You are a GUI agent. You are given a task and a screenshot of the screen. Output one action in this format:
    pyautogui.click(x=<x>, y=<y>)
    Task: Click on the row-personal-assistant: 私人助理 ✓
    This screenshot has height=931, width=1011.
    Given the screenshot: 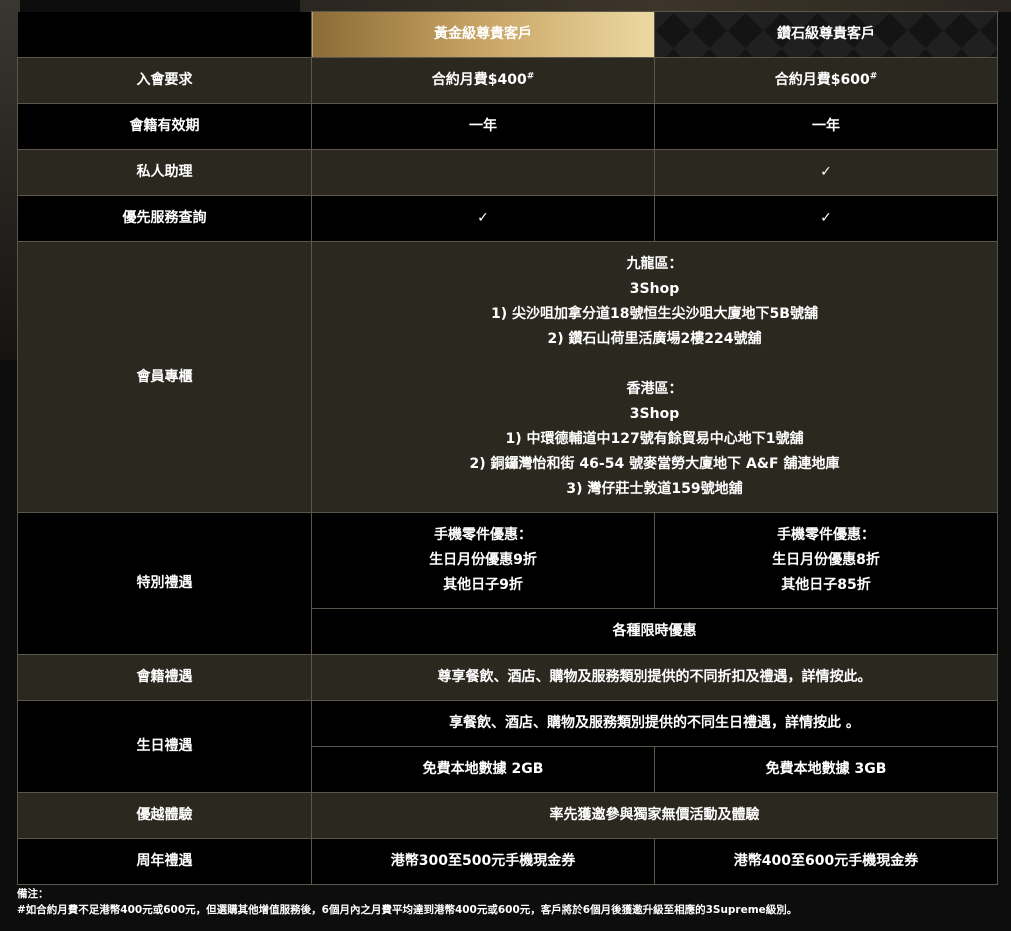 What is the action you would take?
    pyautogui.click(x=507, y=172)
    